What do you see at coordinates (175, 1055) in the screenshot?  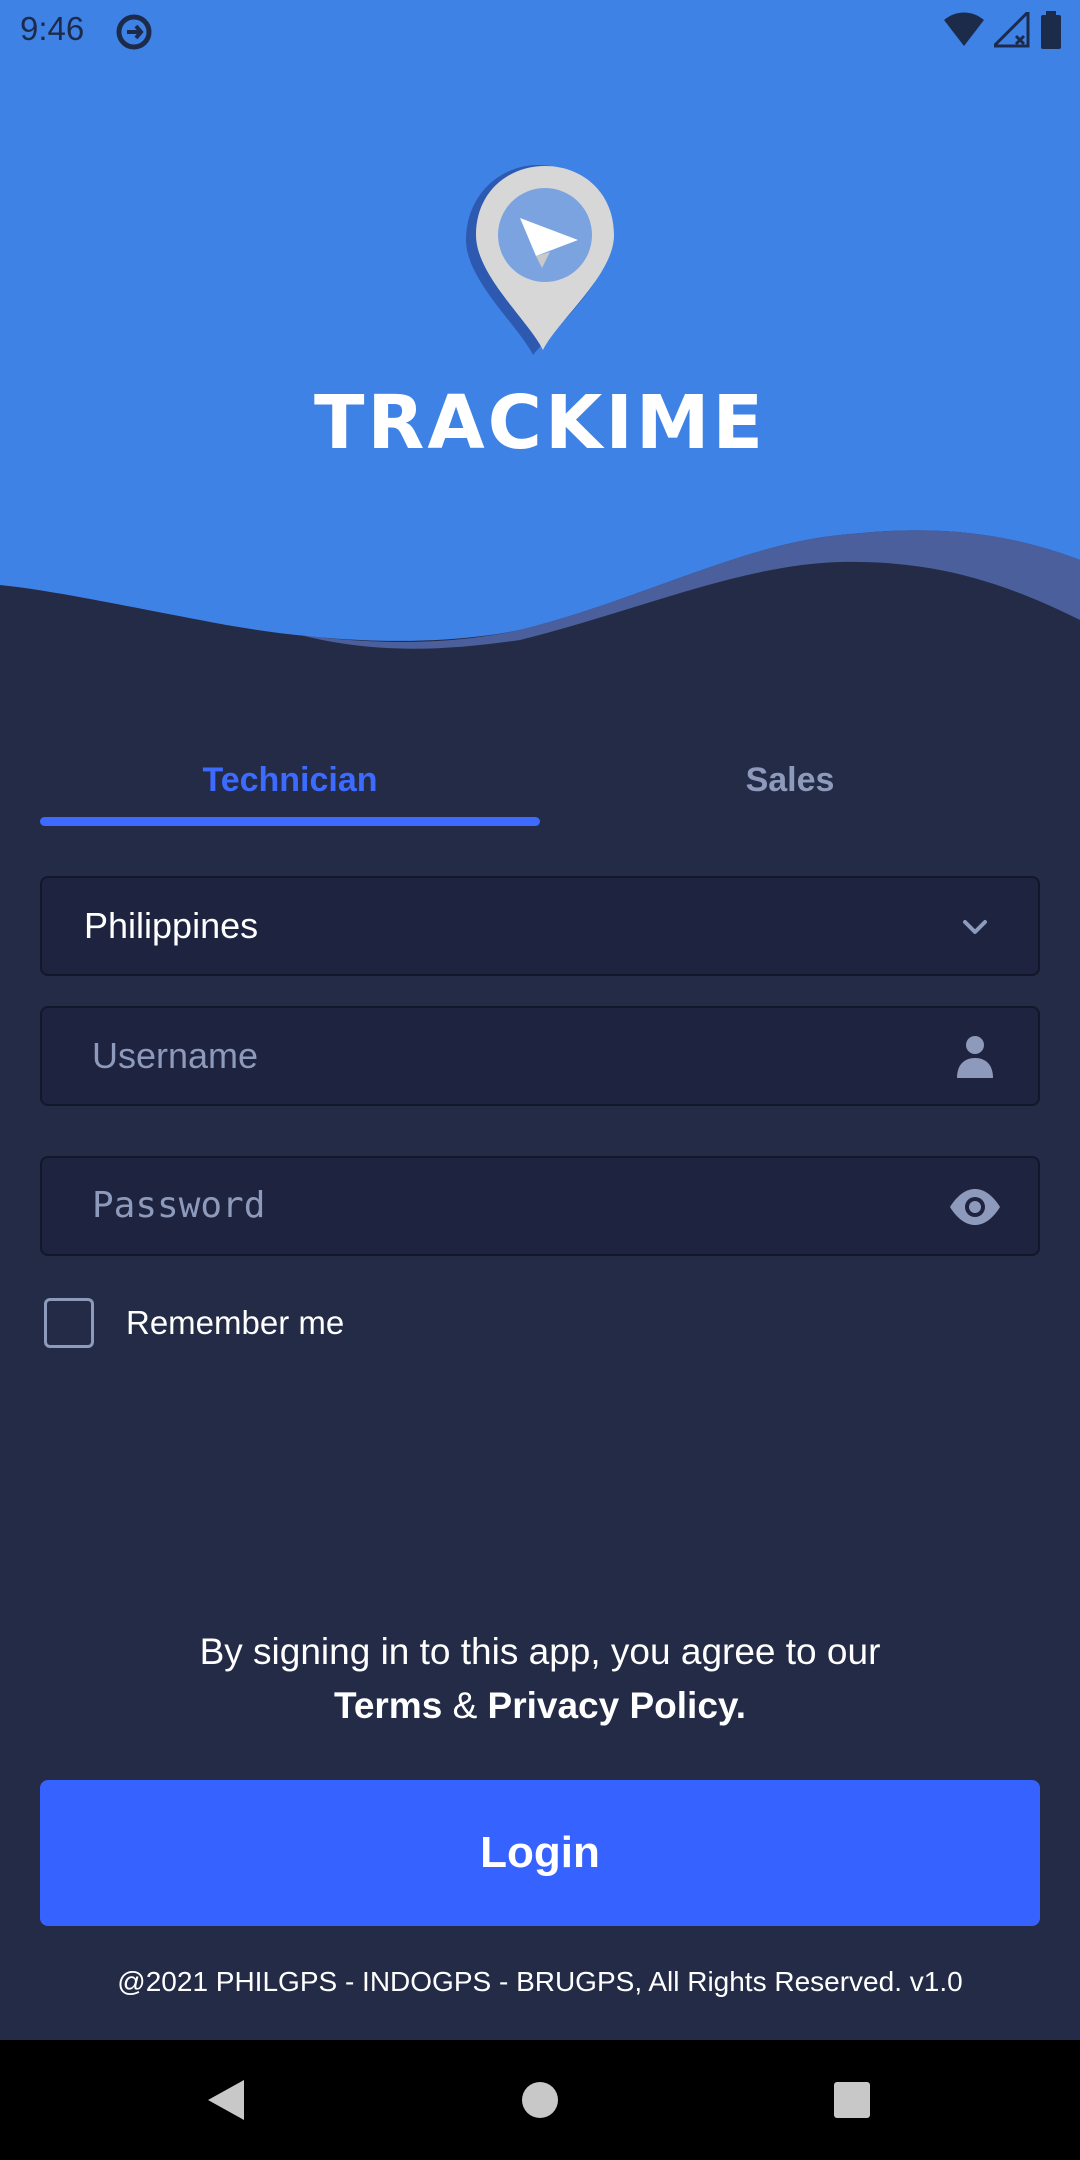 I see `username-placeholder: Username` at bounding box center [175, 1055].